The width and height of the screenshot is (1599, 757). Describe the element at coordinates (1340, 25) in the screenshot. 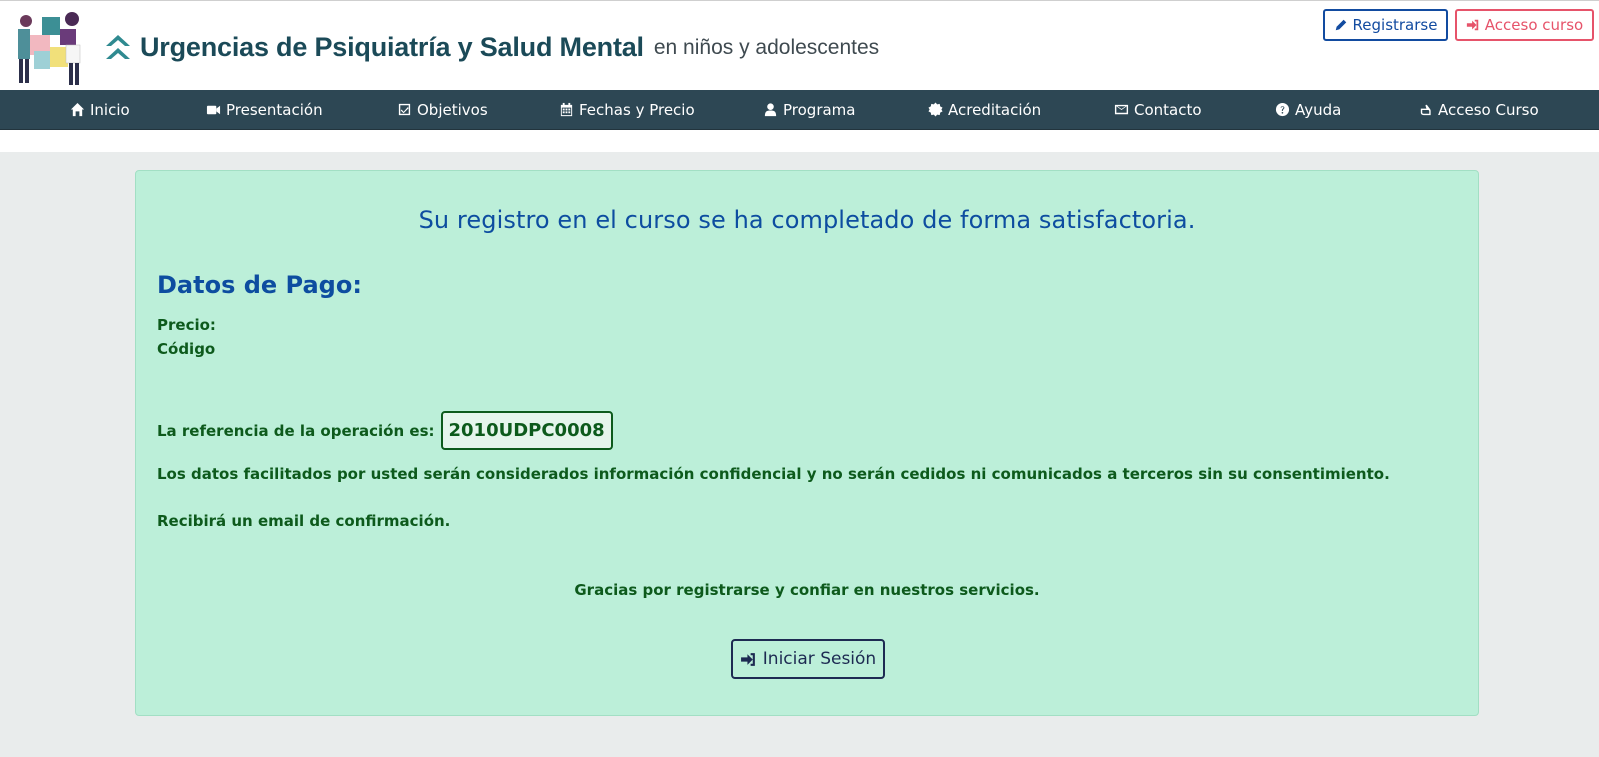

I see `pencil-icon` at that location.